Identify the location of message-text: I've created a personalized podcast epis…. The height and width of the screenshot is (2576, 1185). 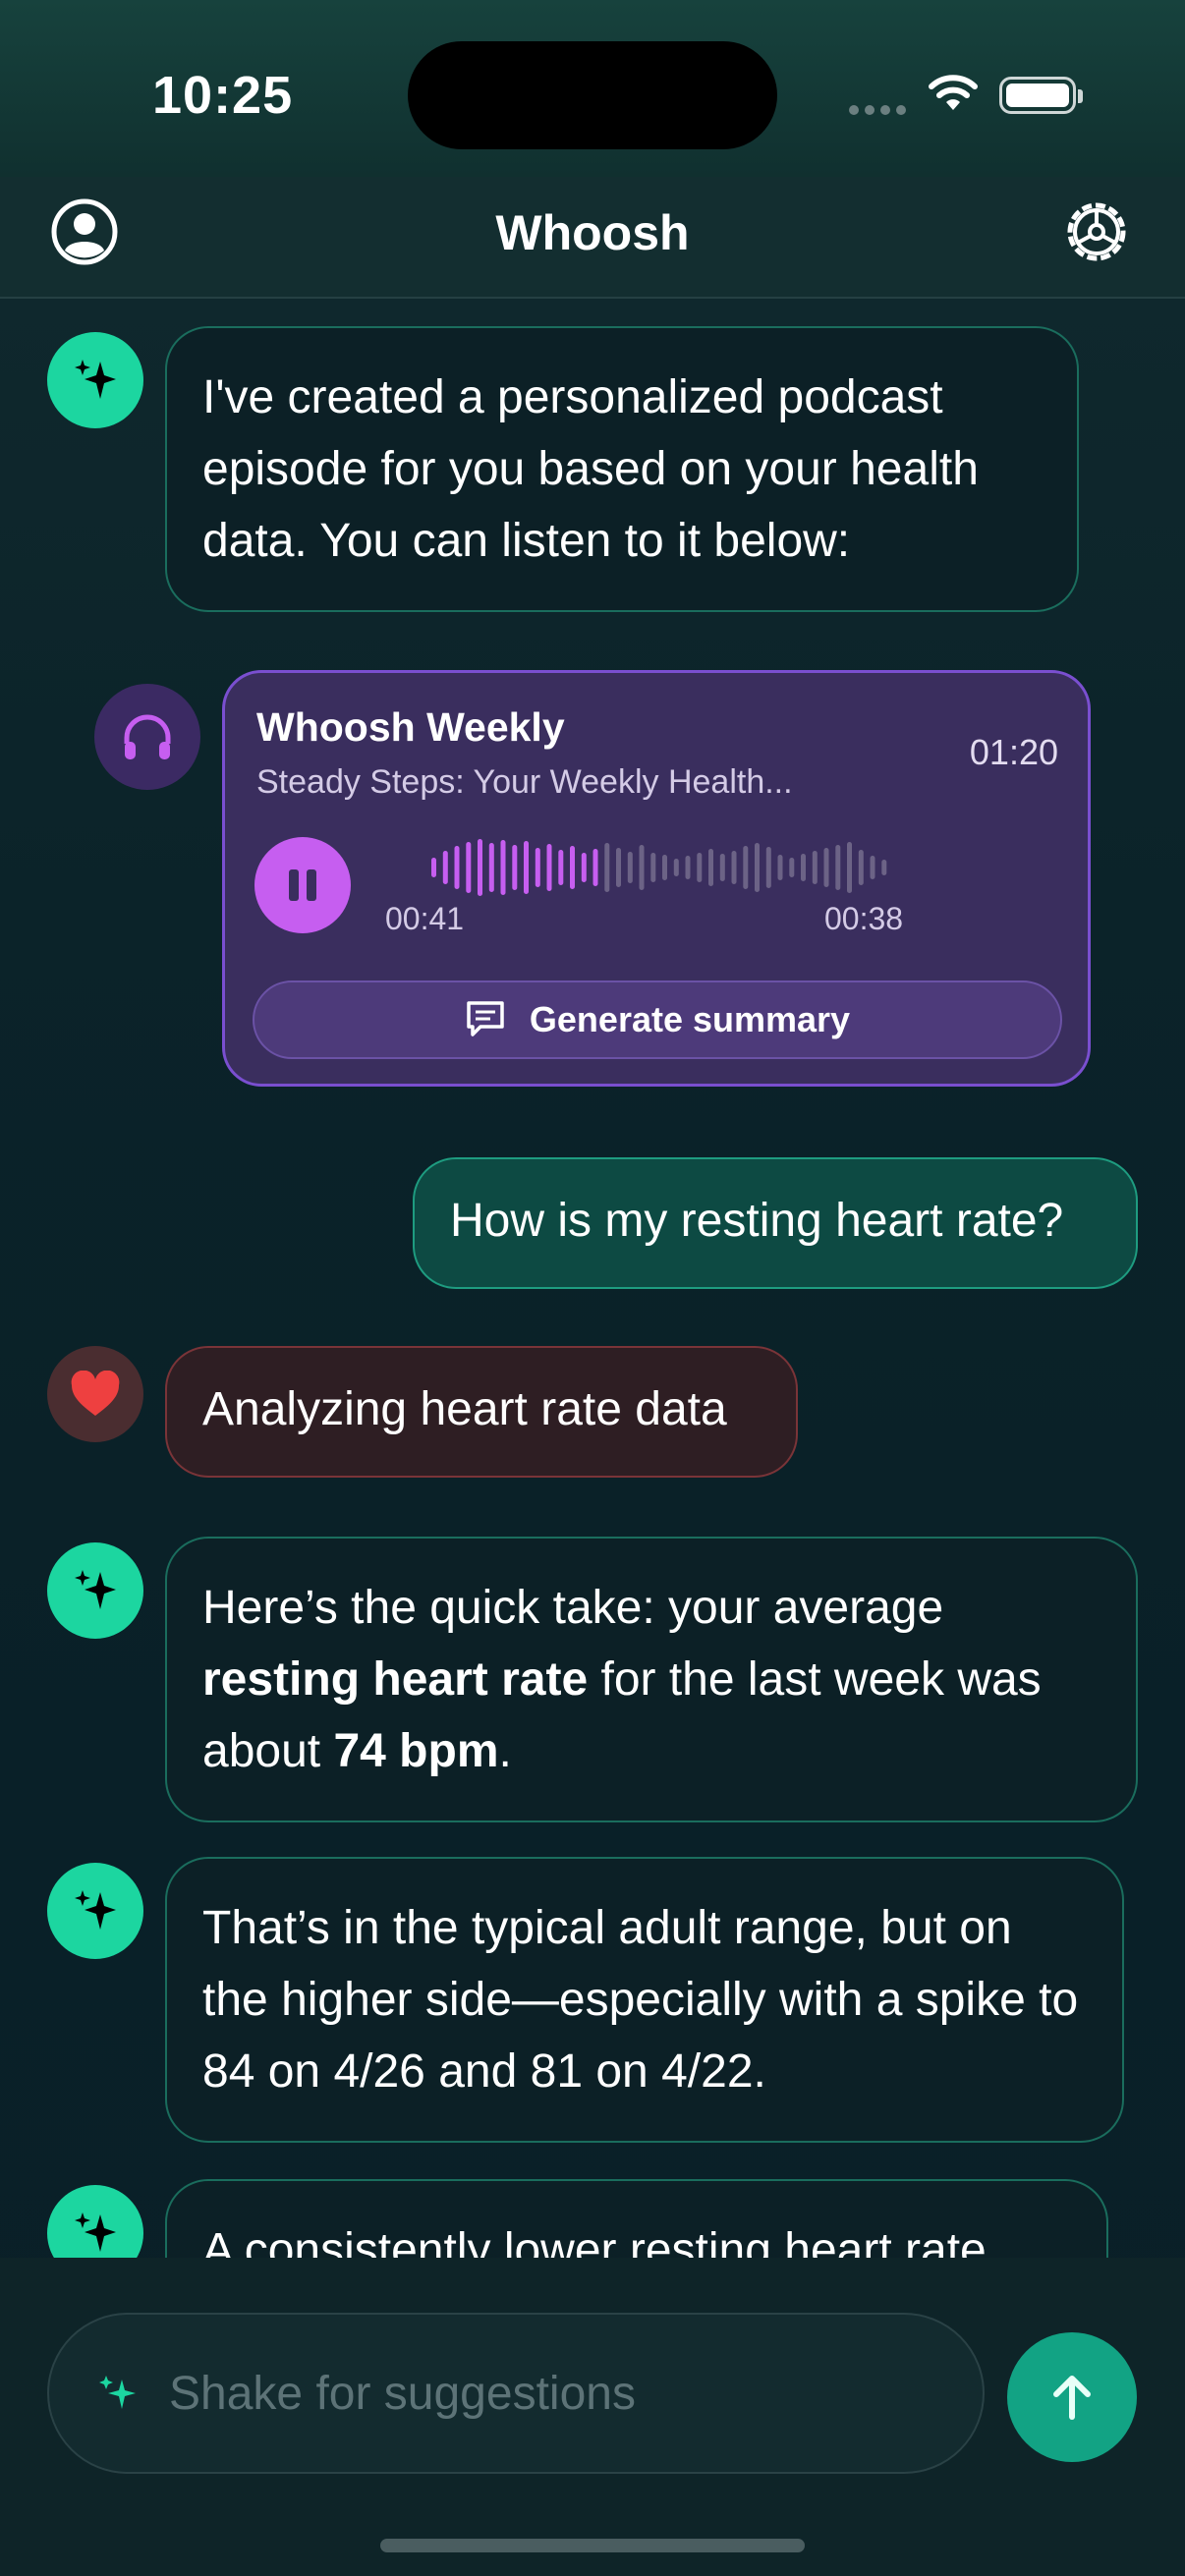
(591, 469).